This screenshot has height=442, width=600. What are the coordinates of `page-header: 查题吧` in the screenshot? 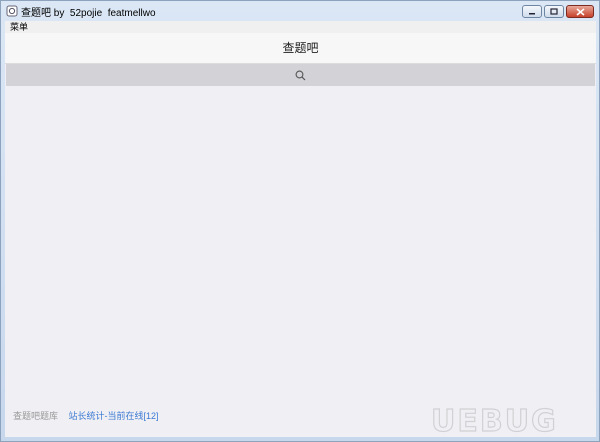 It's located at (300, 48).